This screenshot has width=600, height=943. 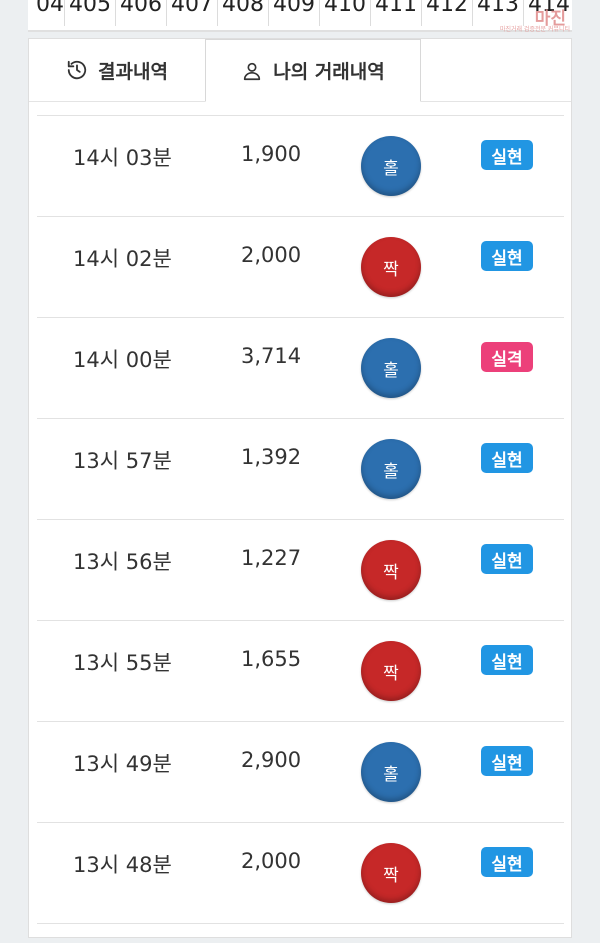 I want to click on trade-time: 13시 55분, so click(x=122, y=663).